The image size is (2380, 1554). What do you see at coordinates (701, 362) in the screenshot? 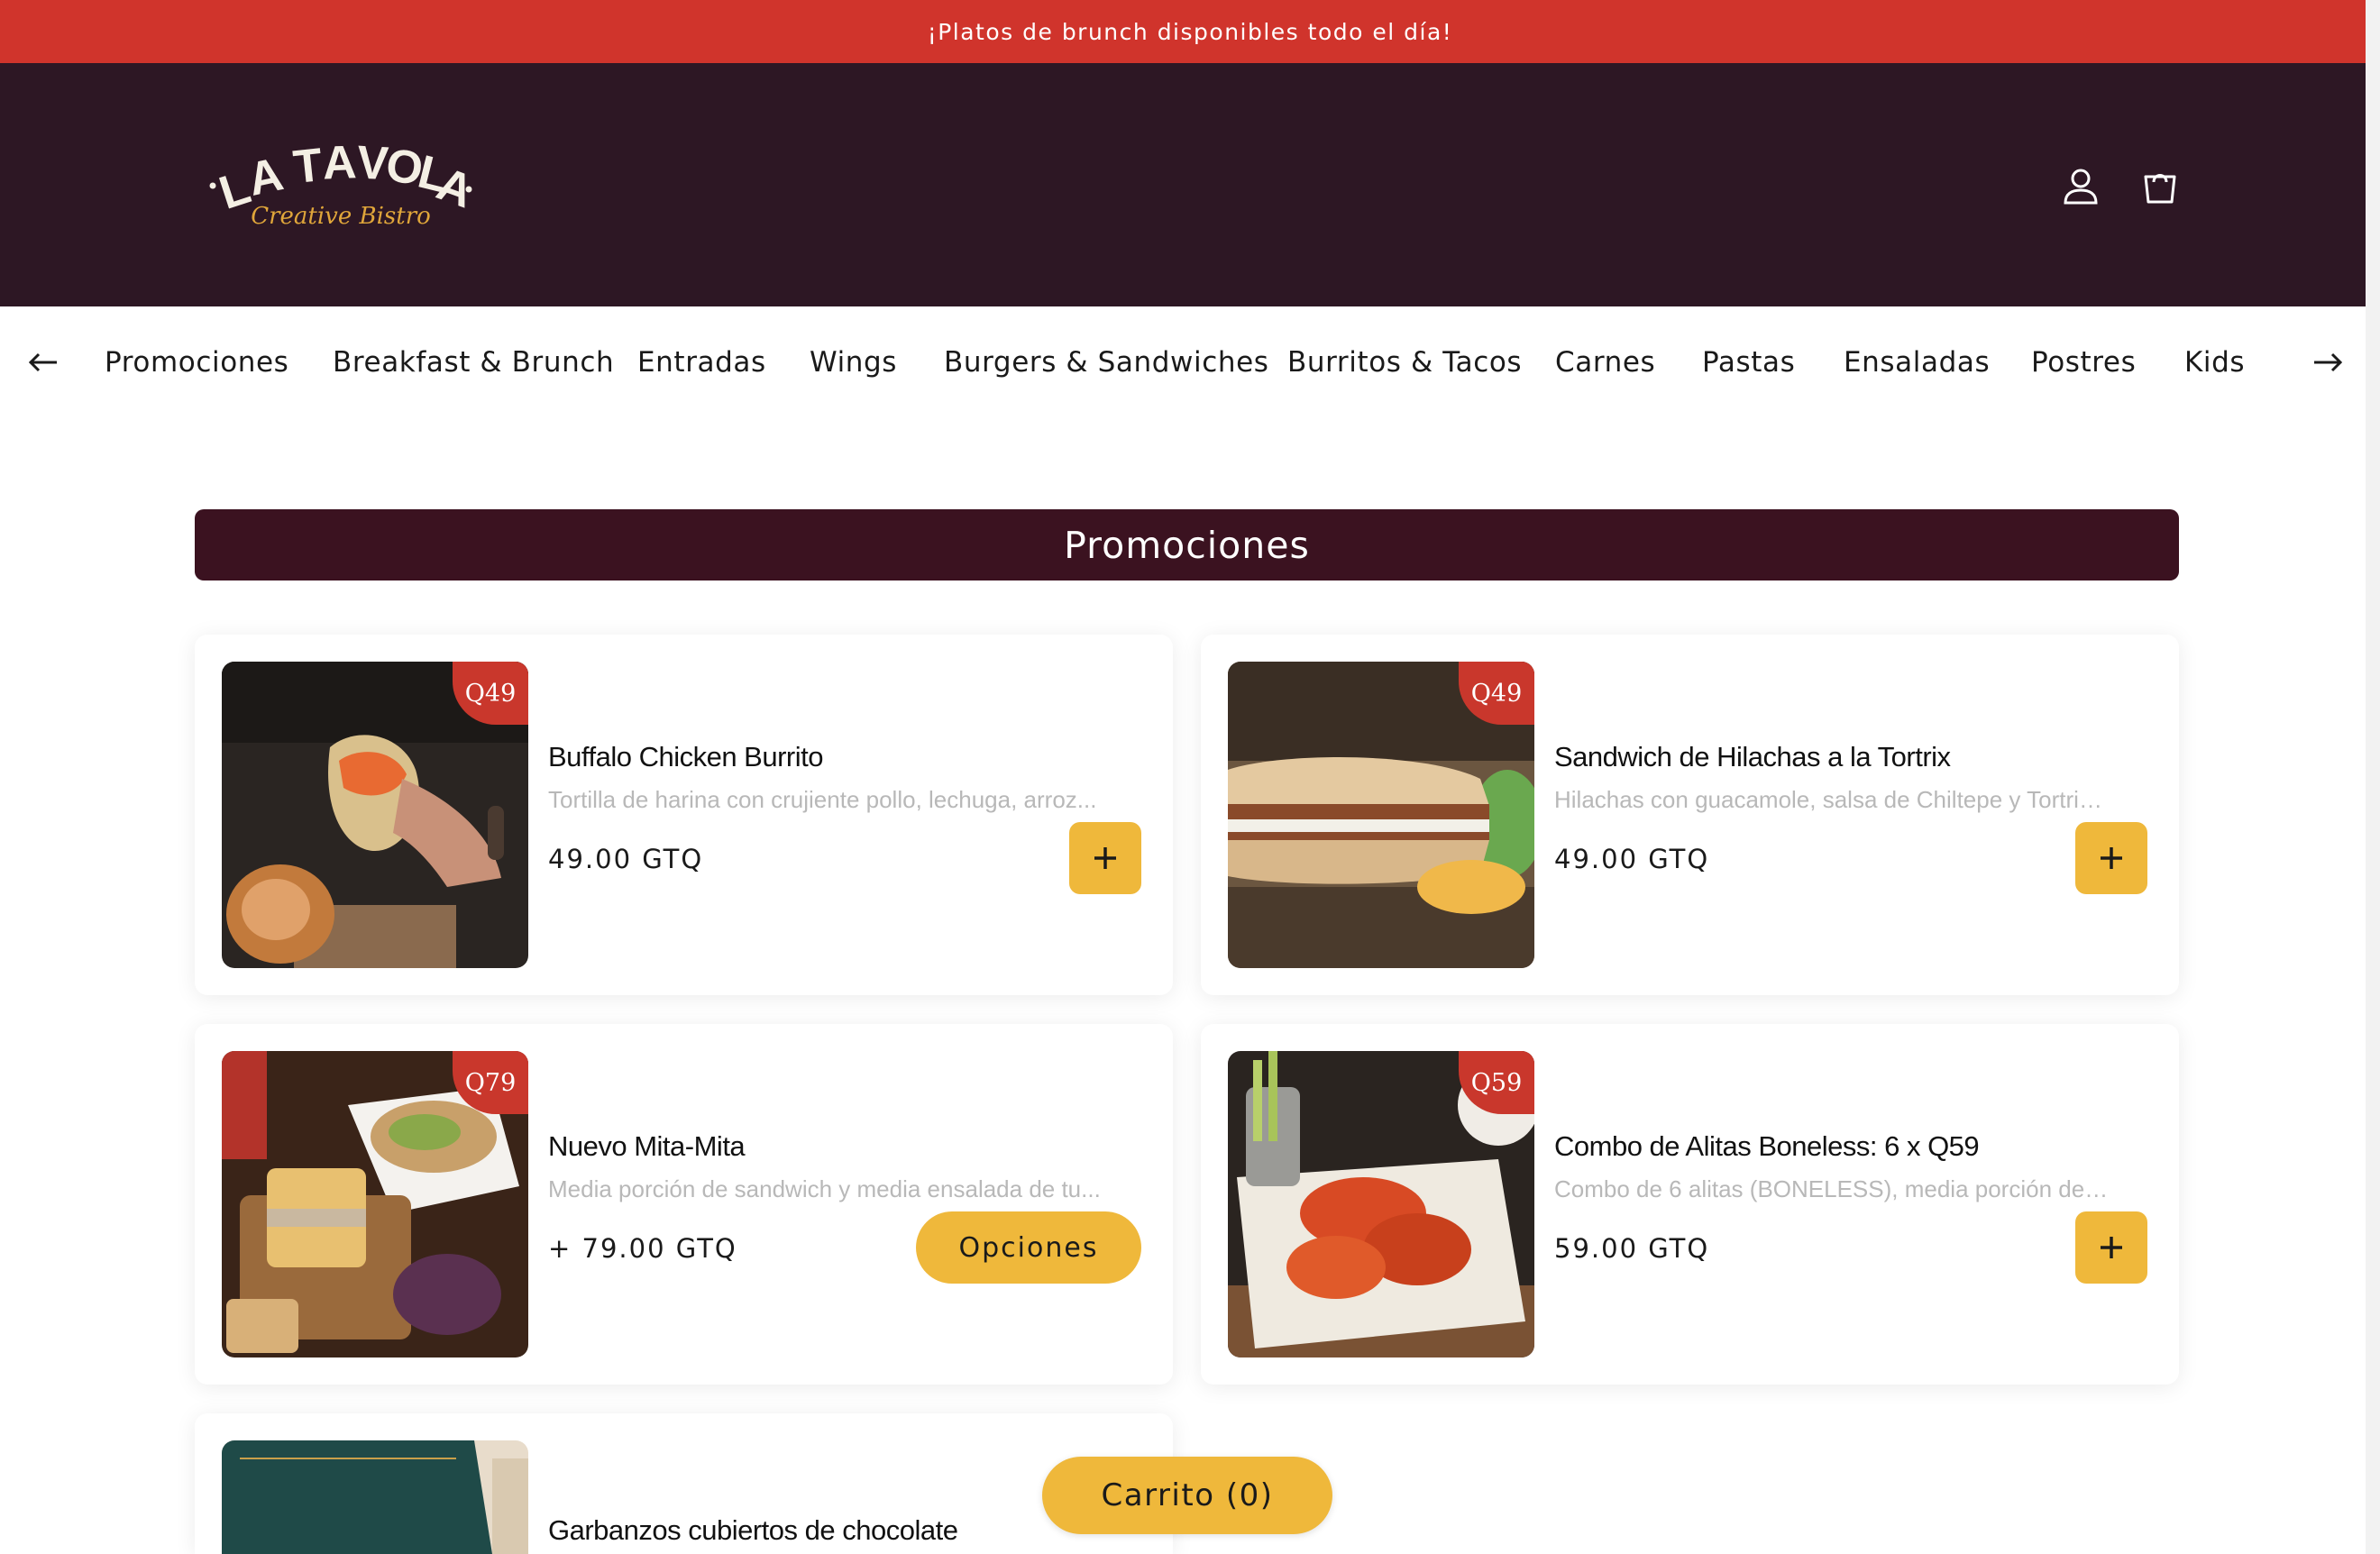
I see `nav-item-entradas: Entradas` at bounding box center [701, 362].